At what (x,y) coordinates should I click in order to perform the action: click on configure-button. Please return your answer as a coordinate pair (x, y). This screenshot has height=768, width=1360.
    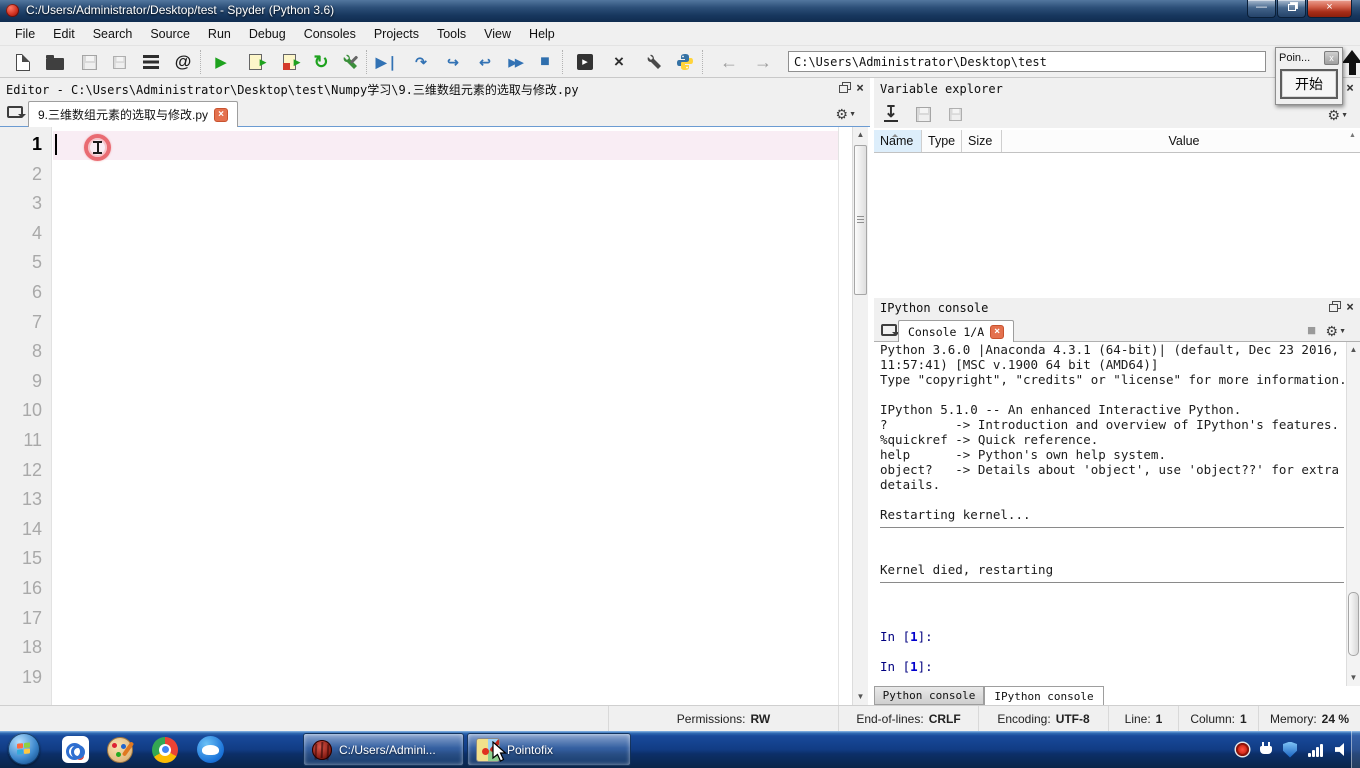
    Looking at the image, I should click on (351, 62).